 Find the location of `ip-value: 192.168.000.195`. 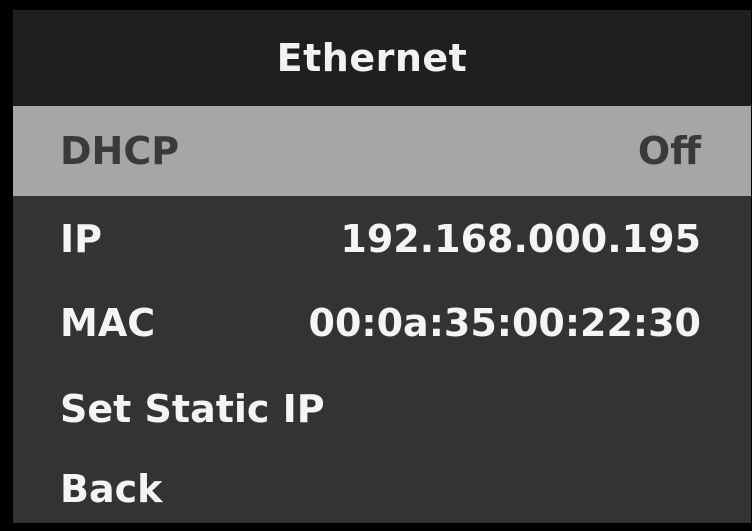

ip-value: 192.168.000.195 is located at coordinates (520, 239).